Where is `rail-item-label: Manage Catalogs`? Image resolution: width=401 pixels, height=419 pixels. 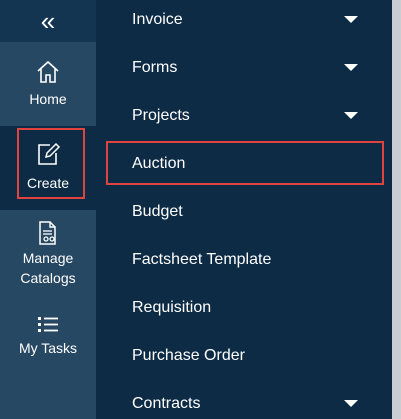 rail-item-label: Manage Catalogs is located at coordinates (48, 268).